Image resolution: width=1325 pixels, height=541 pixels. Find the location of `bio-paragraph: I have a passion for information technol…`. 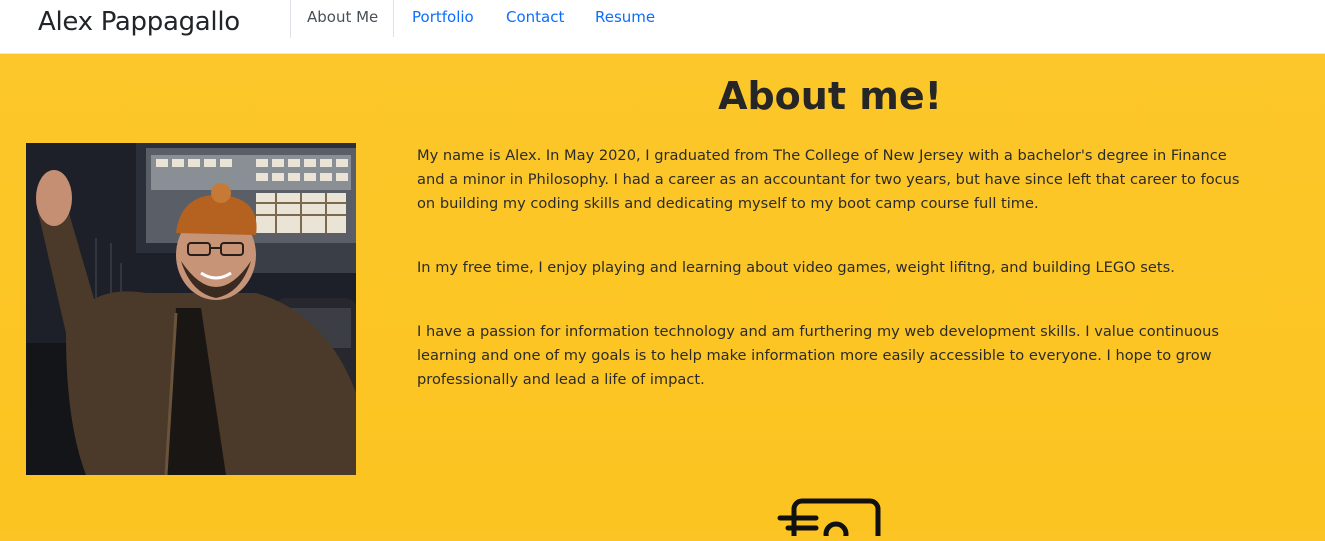

bio-paragraph: I have a passion for information technol… is located at coordinates (818, 355).